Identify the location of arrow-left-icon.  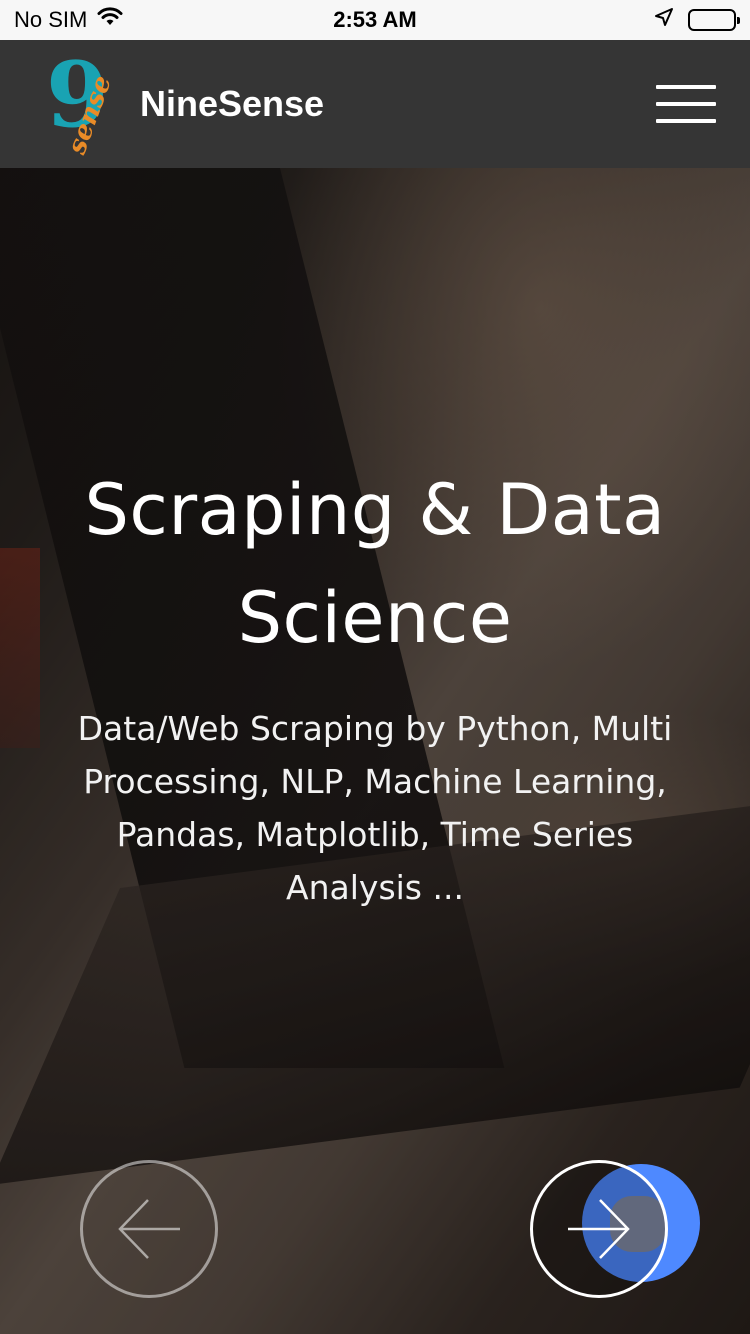
(149, 1229).